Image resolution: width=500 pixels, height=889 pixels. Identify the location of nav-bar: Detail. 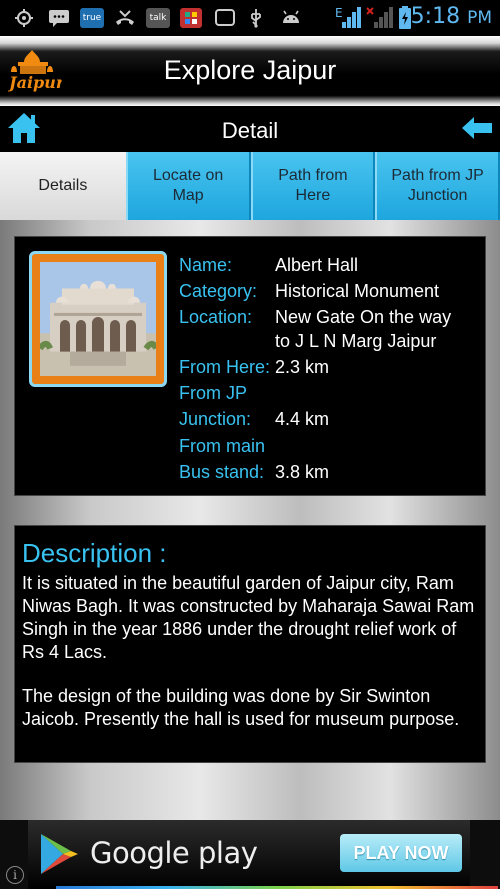
(250, 129).